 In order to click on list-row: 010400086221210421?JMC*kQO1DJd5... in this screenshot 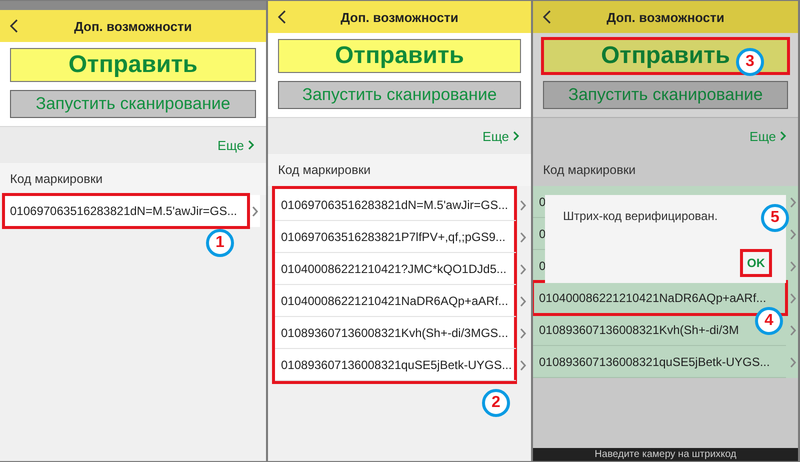, I will do `click(395, 269)`.